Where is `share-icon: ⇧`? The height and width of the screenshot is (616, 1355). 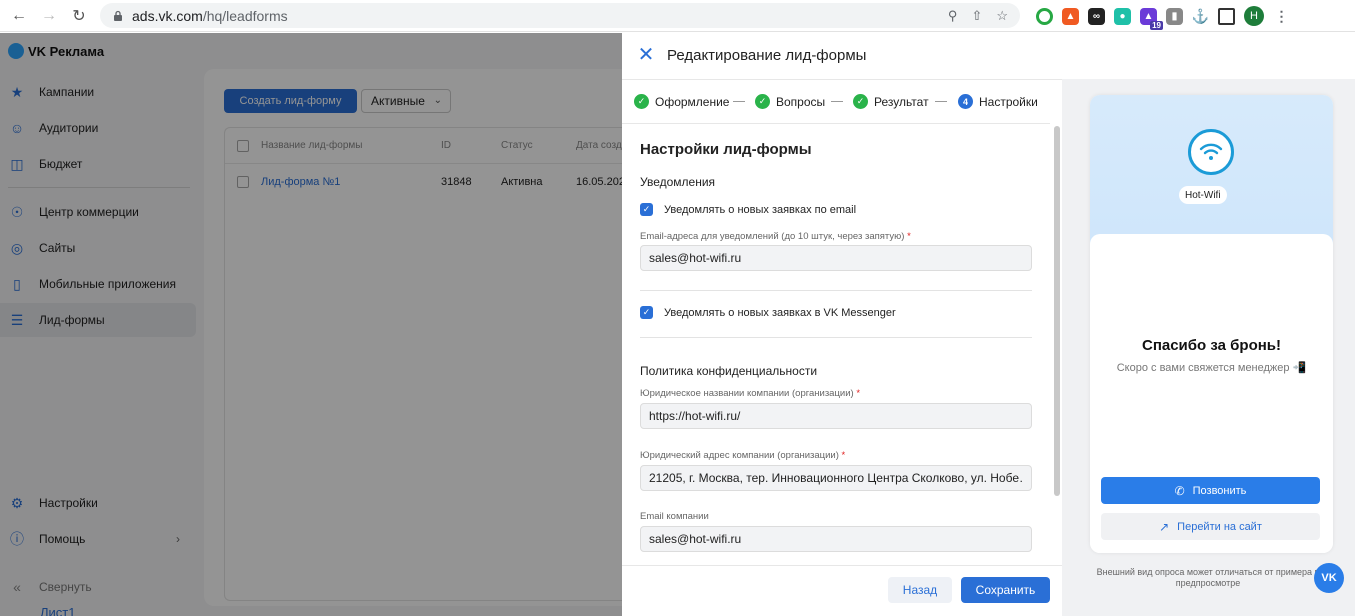
share-icon: ⇧ is located at coordinates (976, 16).